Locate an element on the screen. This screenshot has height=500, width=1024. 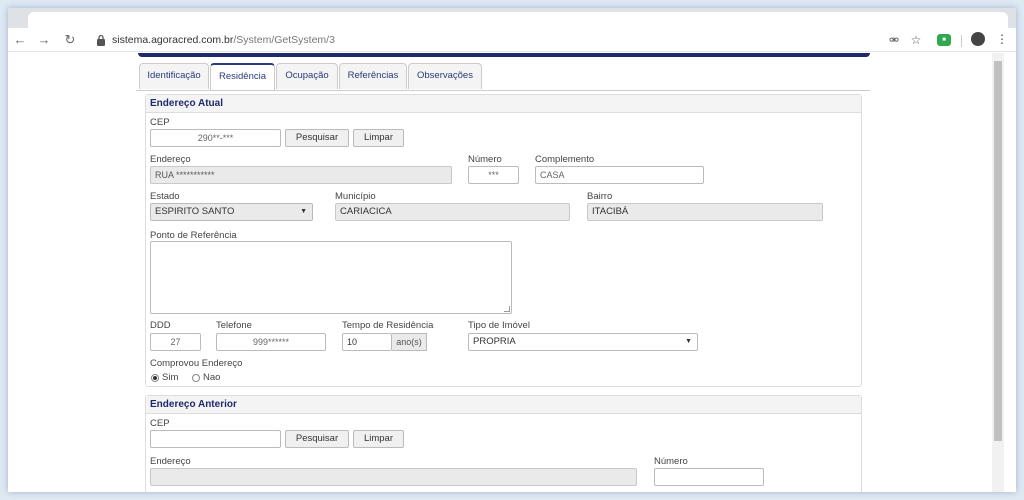
estado-value: ESPIRITO SANTO is located at coordinates (195, 211).